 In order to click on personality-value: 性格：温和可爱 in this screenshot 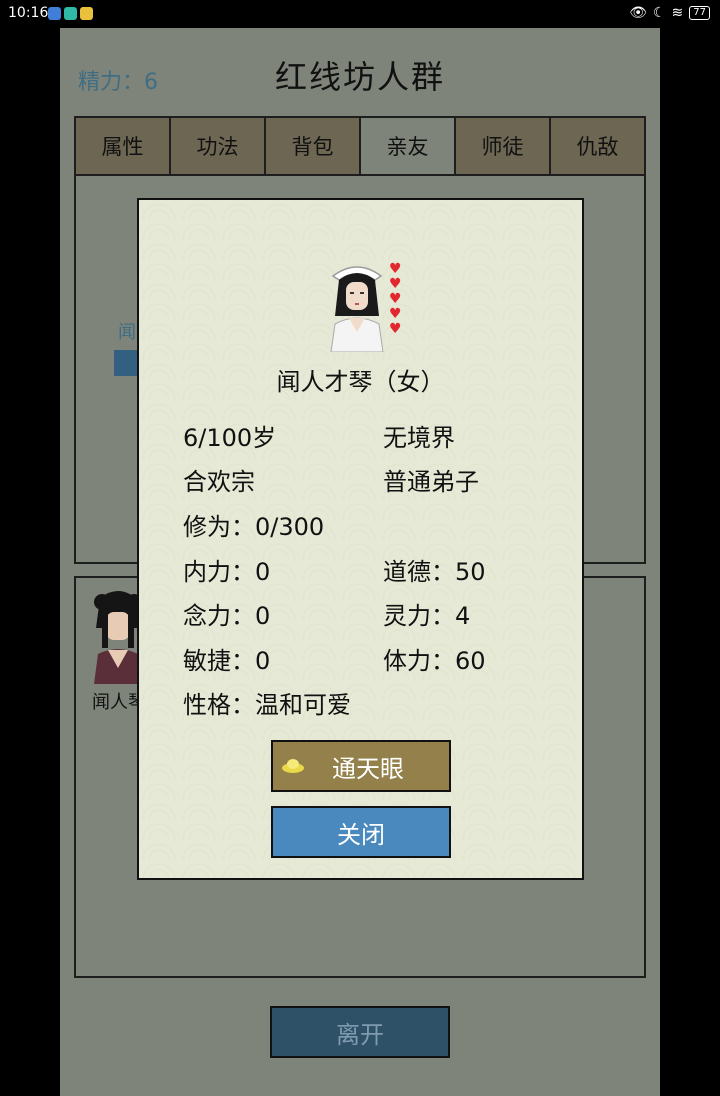, I will do `click(267, 705)`.